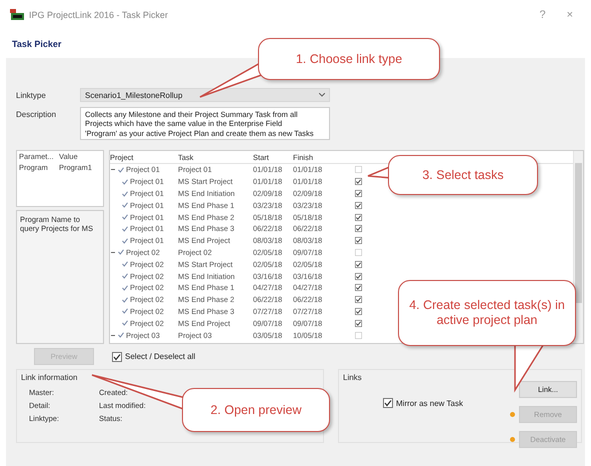  Describe the element at coordinates (349, 59) in the screenshot. I see `callout-bubble: 1. Choose link type` at that location.